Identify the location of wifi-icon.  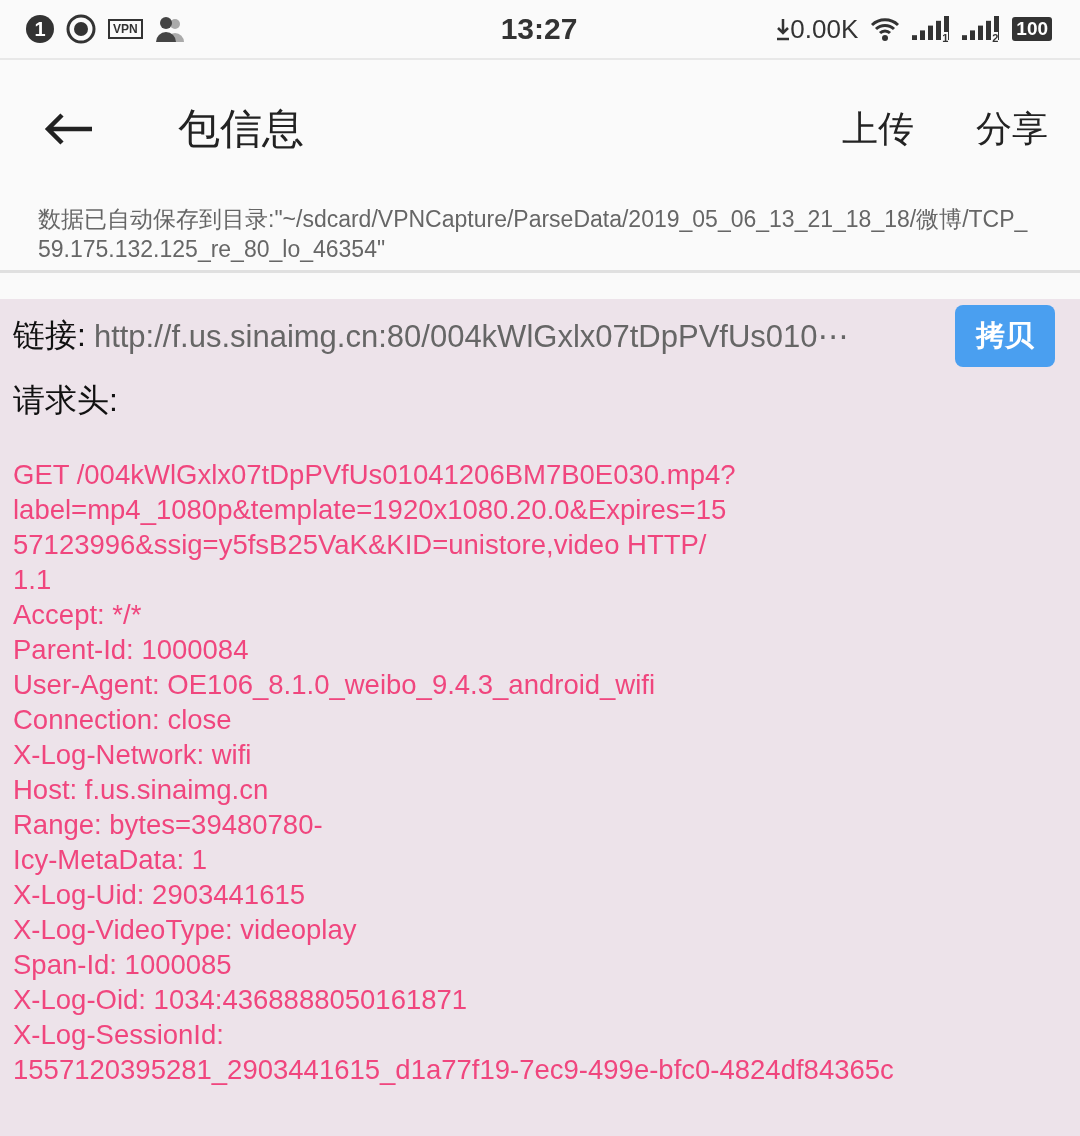
(885, 29).